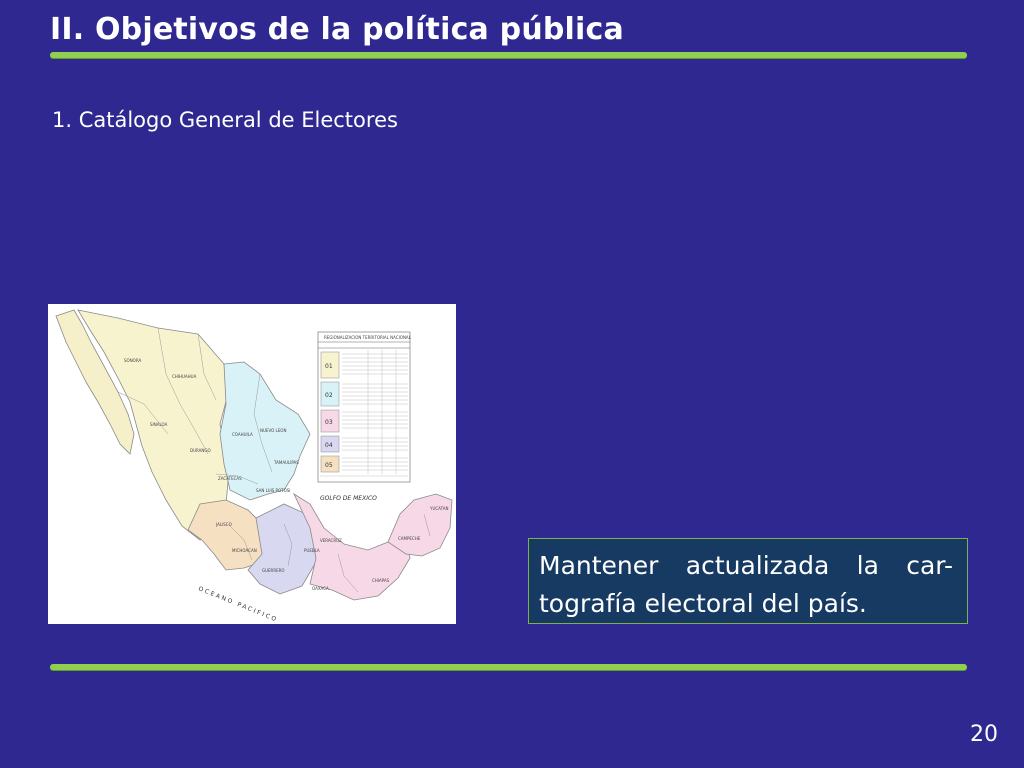 This screenshot has height=768, width=1024. I want to click on circ-label-3: 03, so click(329, 422).